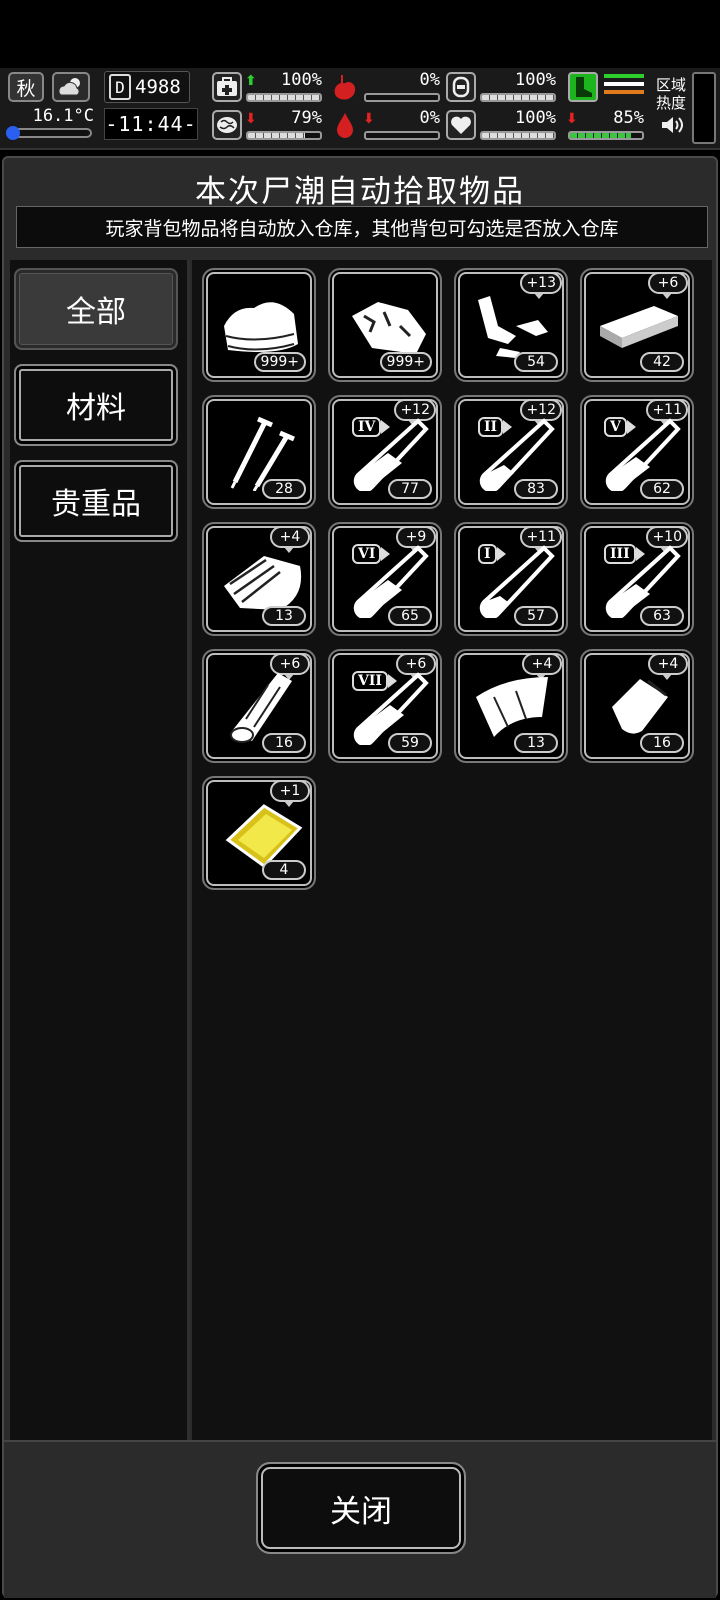  Describe the element at coordinates (284, 489) in the screenshot. I see `item-count: 28` at that location.